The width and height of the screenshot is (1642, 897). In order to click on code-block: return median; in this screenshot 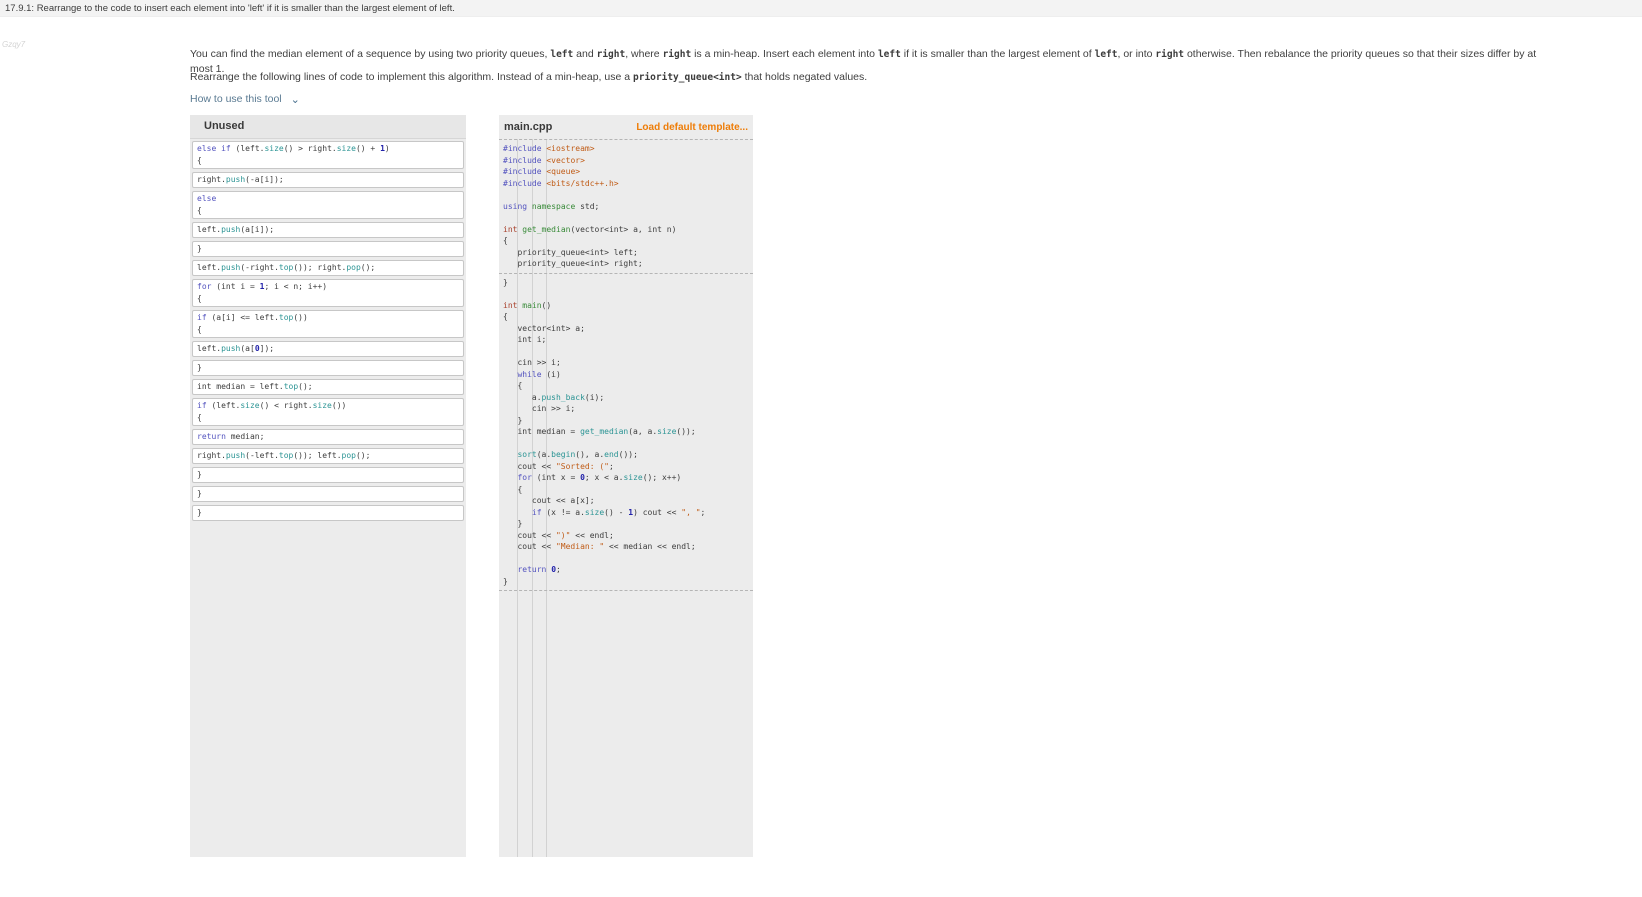, I will do `click(328, 437)`.